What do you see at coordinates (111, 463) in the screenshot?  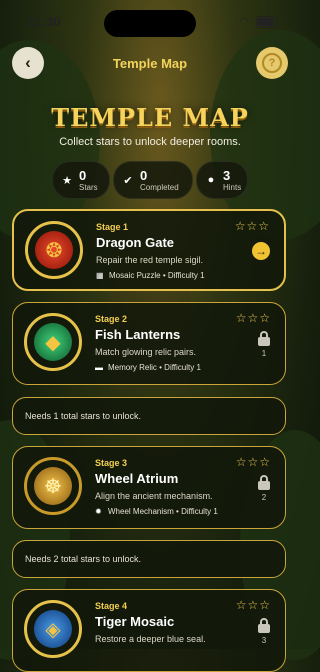 I see `stage-number: Stage 3` at bounding box center [111, 463].